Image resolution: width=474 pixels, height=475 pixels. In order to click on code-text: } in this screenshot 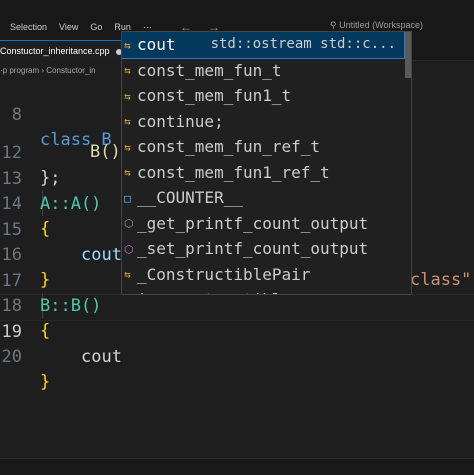, I will do `click(45, 382)`.